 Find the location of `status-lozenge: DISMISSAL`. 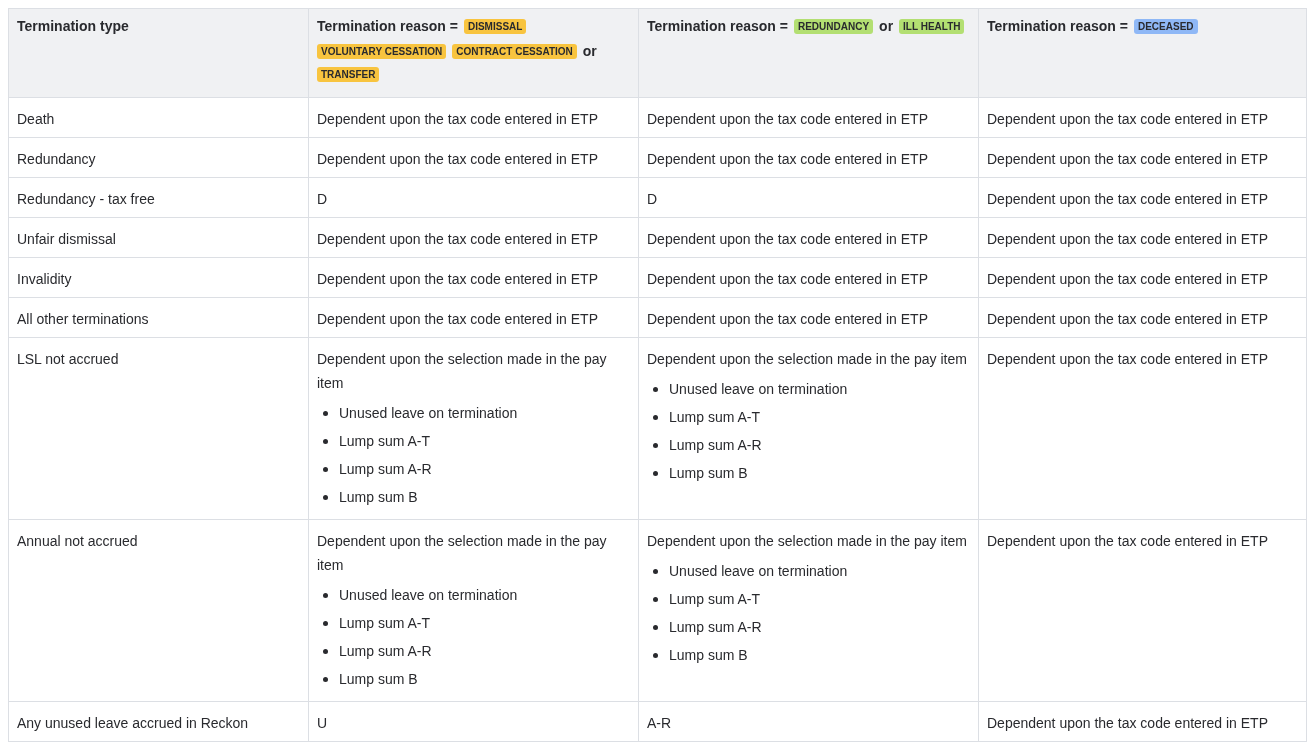

status-lozenge: DISMISSAL is located at coordinates (495, 26).